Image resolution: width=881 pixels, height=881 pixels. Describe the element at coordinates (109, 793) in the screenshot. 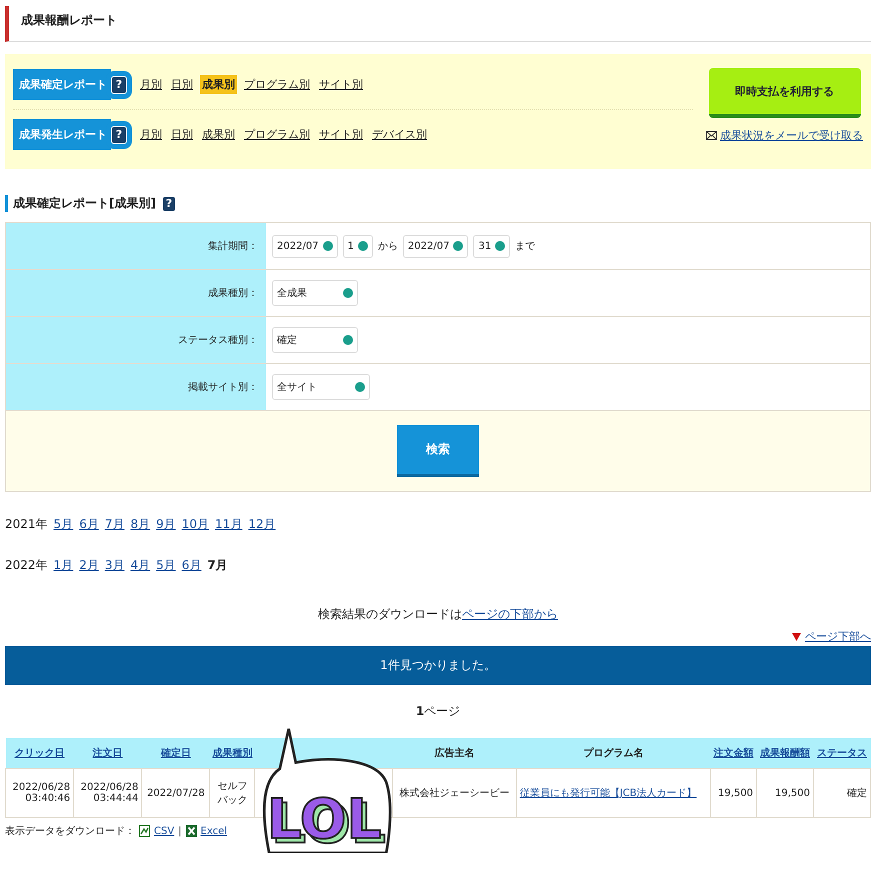

I see `table-cell: 2022/06/28 03:44:44` at that location.